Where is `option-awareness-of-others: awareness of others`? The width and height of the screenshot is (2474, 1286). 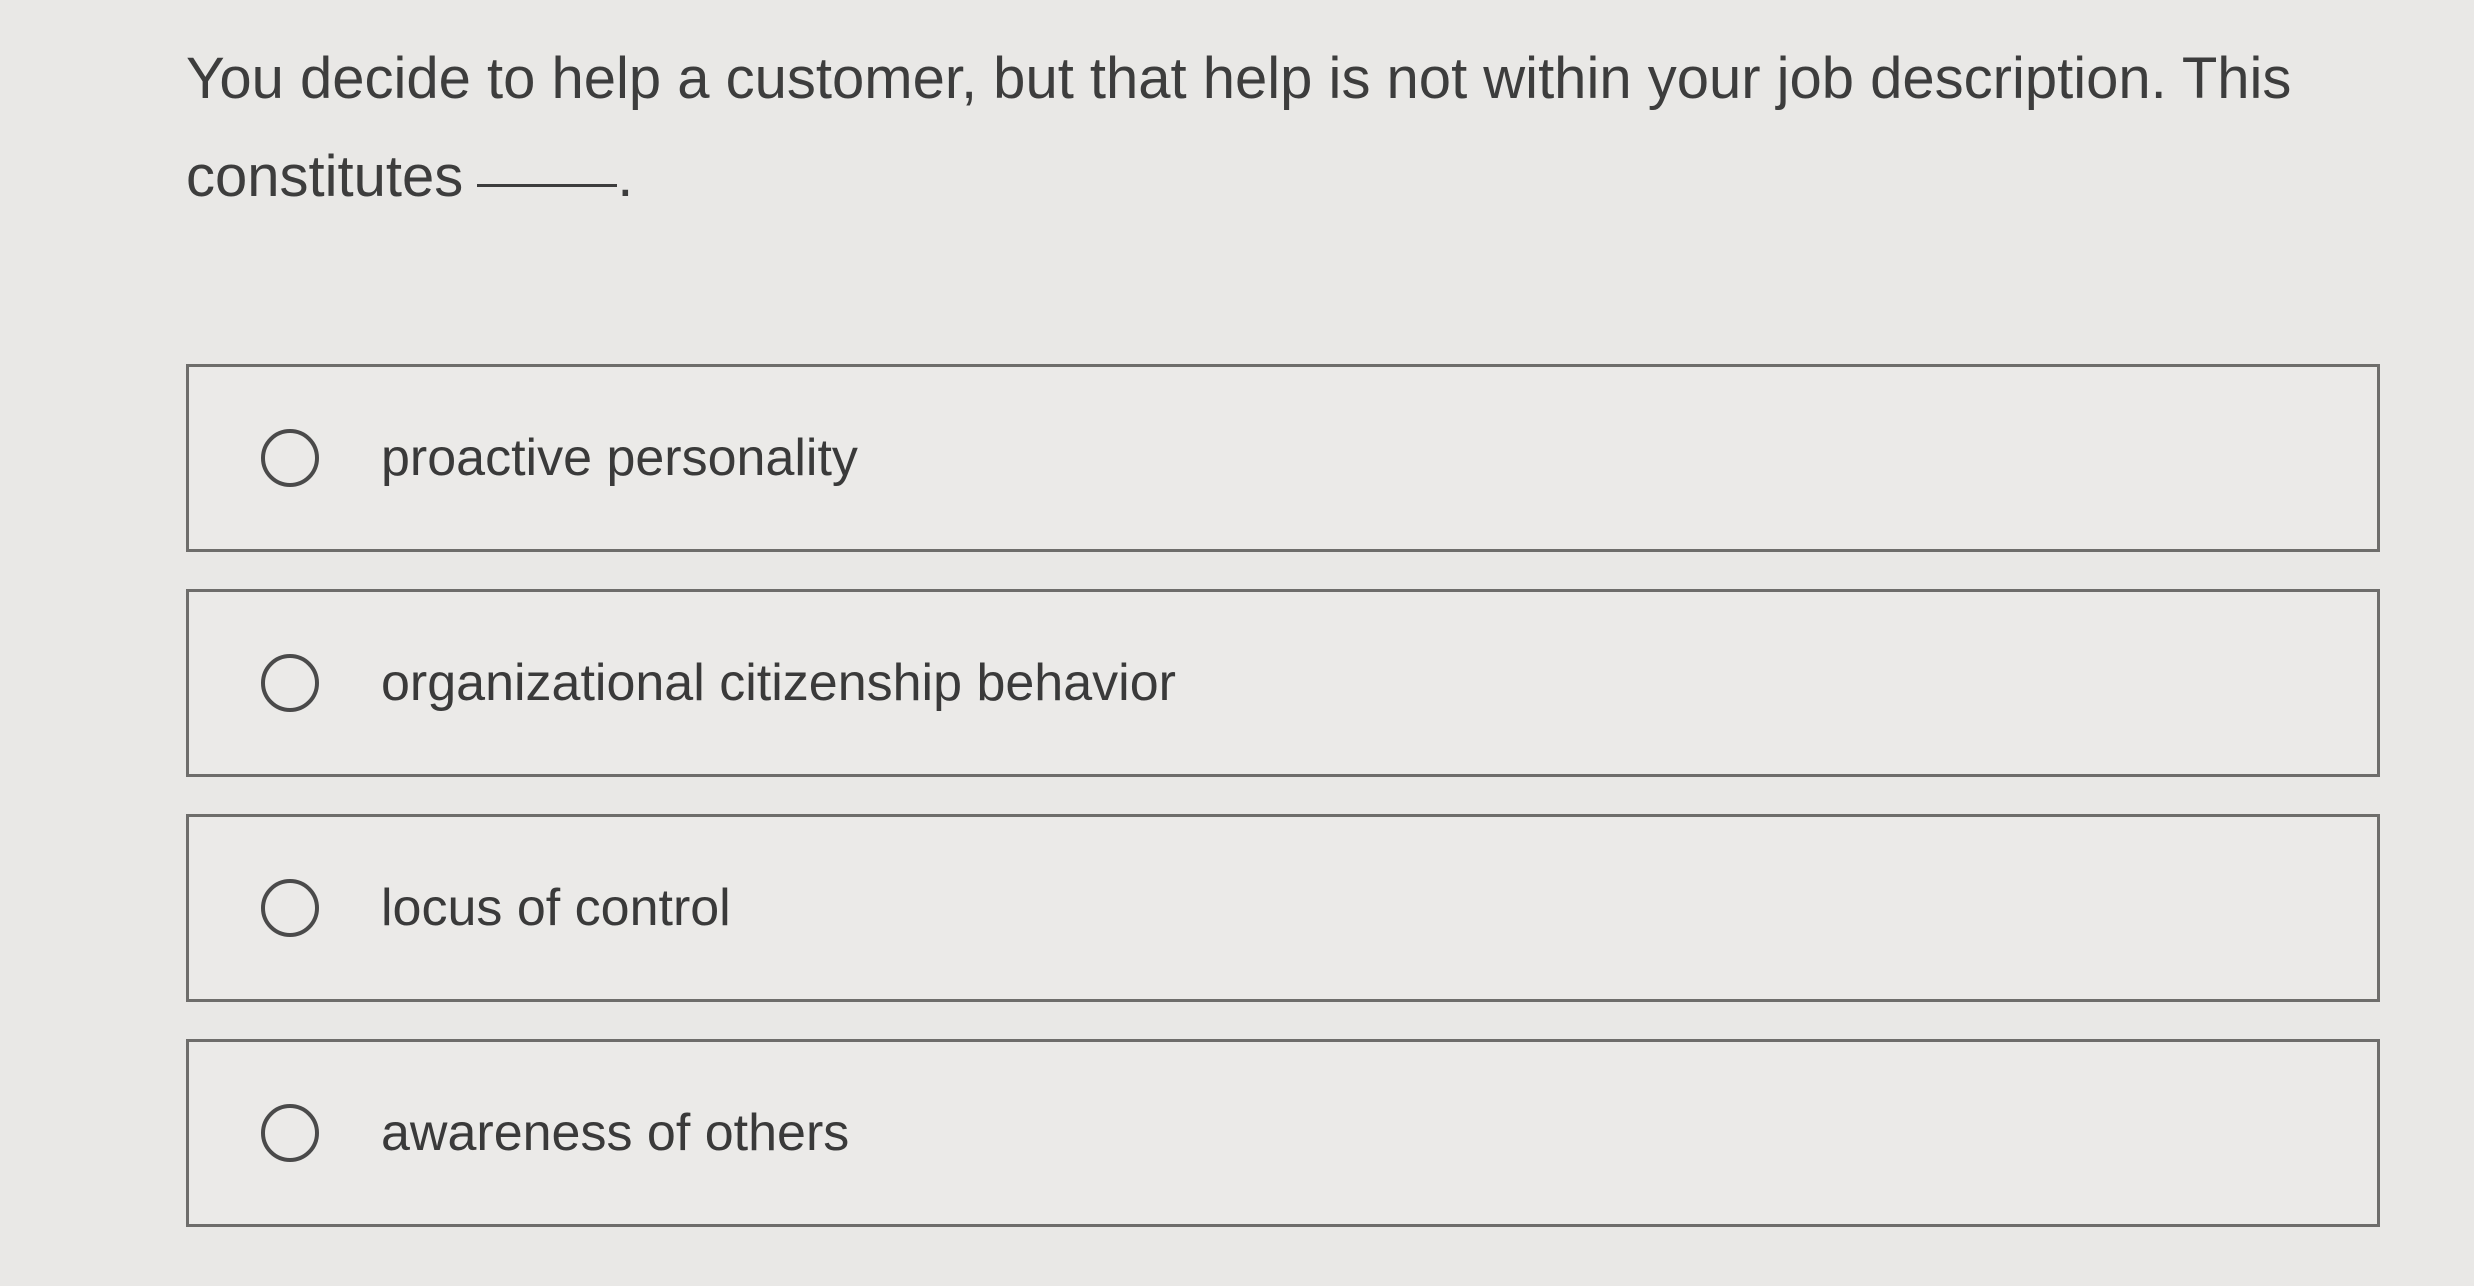 option-awareness-of-others: awareness of others is located at coordinates (1283, 1133).